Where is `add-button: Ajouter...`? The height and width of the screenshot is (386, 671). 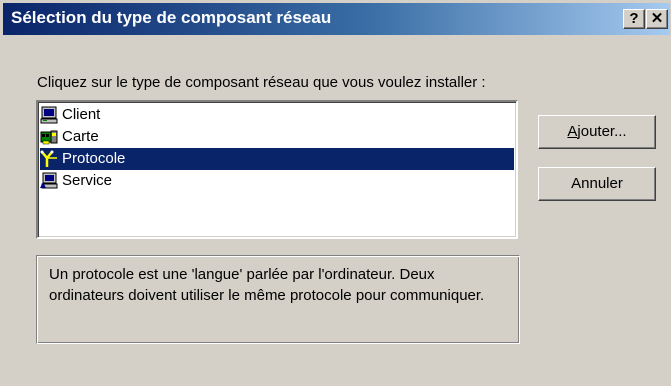 add-button: Ajouter... is located at coordinates (597, 132).